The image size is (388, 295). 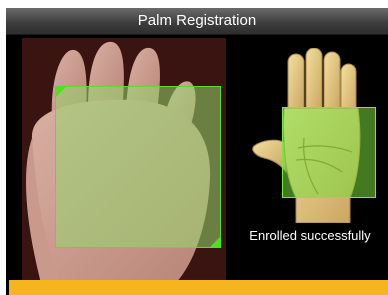 I want to click on guide-scan-frame, so click(x=329, y=152).